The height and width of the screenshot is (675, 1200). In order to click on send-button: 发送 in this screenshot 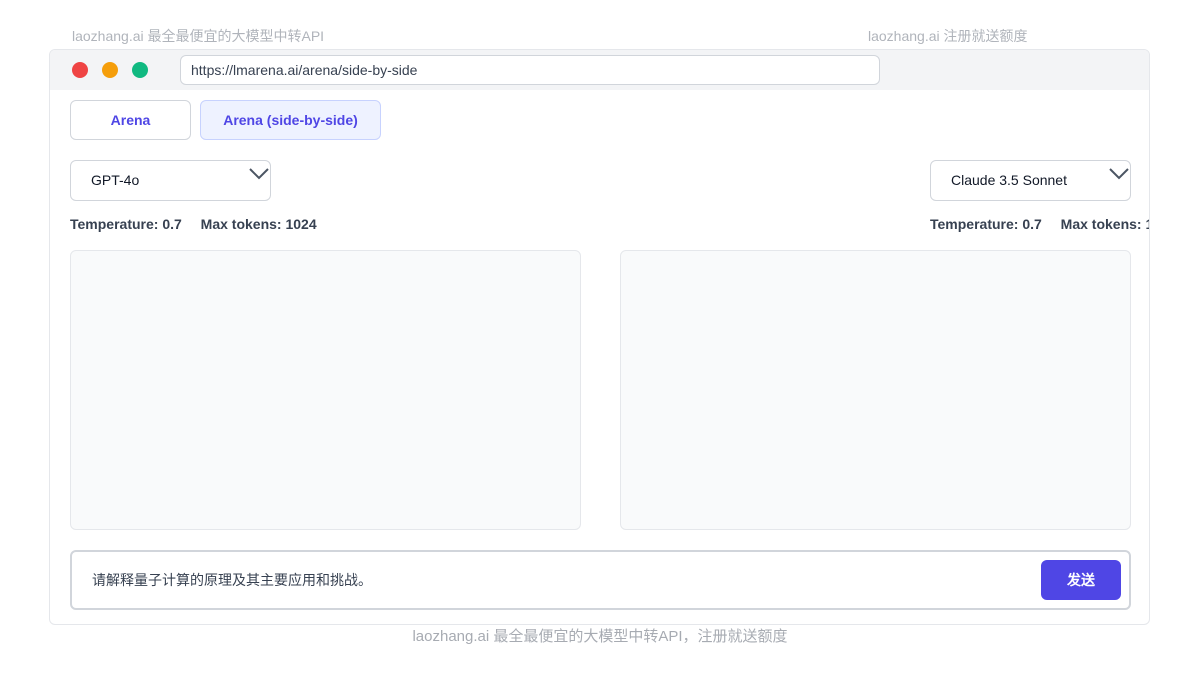, I will do `click(1081, 580)`.